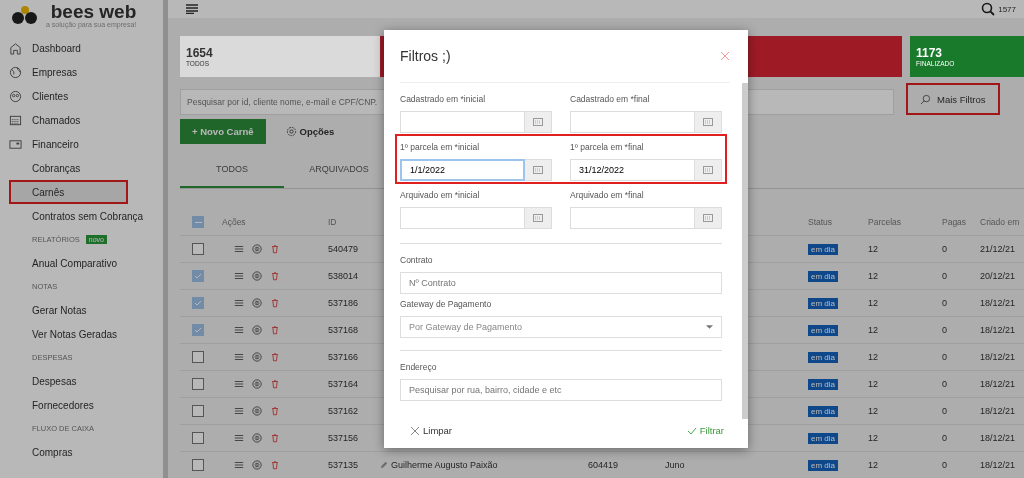 The image size is (1024, 478). What do you see at coordinates (344, 249) in the screenshot?
I see `table-cell-text: 540479` at bounding box center [344, 249].